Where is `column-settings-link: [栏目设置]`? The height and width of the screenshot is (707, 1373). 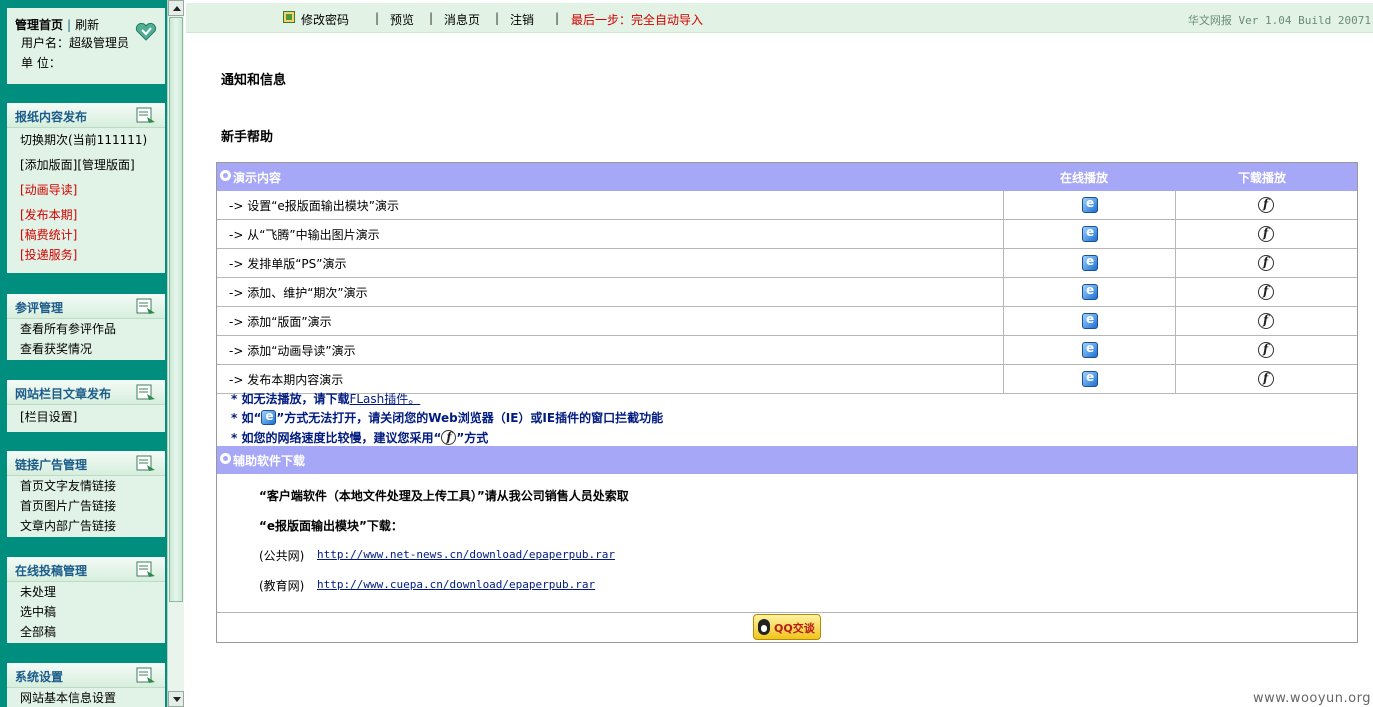 column-settings-link: [栏目设置] is located at coordinates (92, 417).